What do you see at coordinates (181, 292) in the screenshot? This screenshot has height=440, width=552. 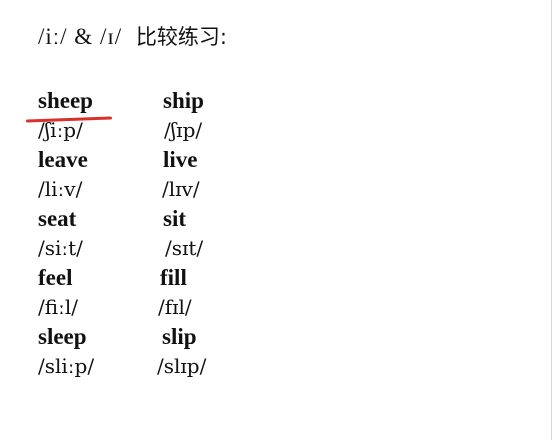 I see `pair-fill: fill /fɪl/` at bounding box center [181, 292].